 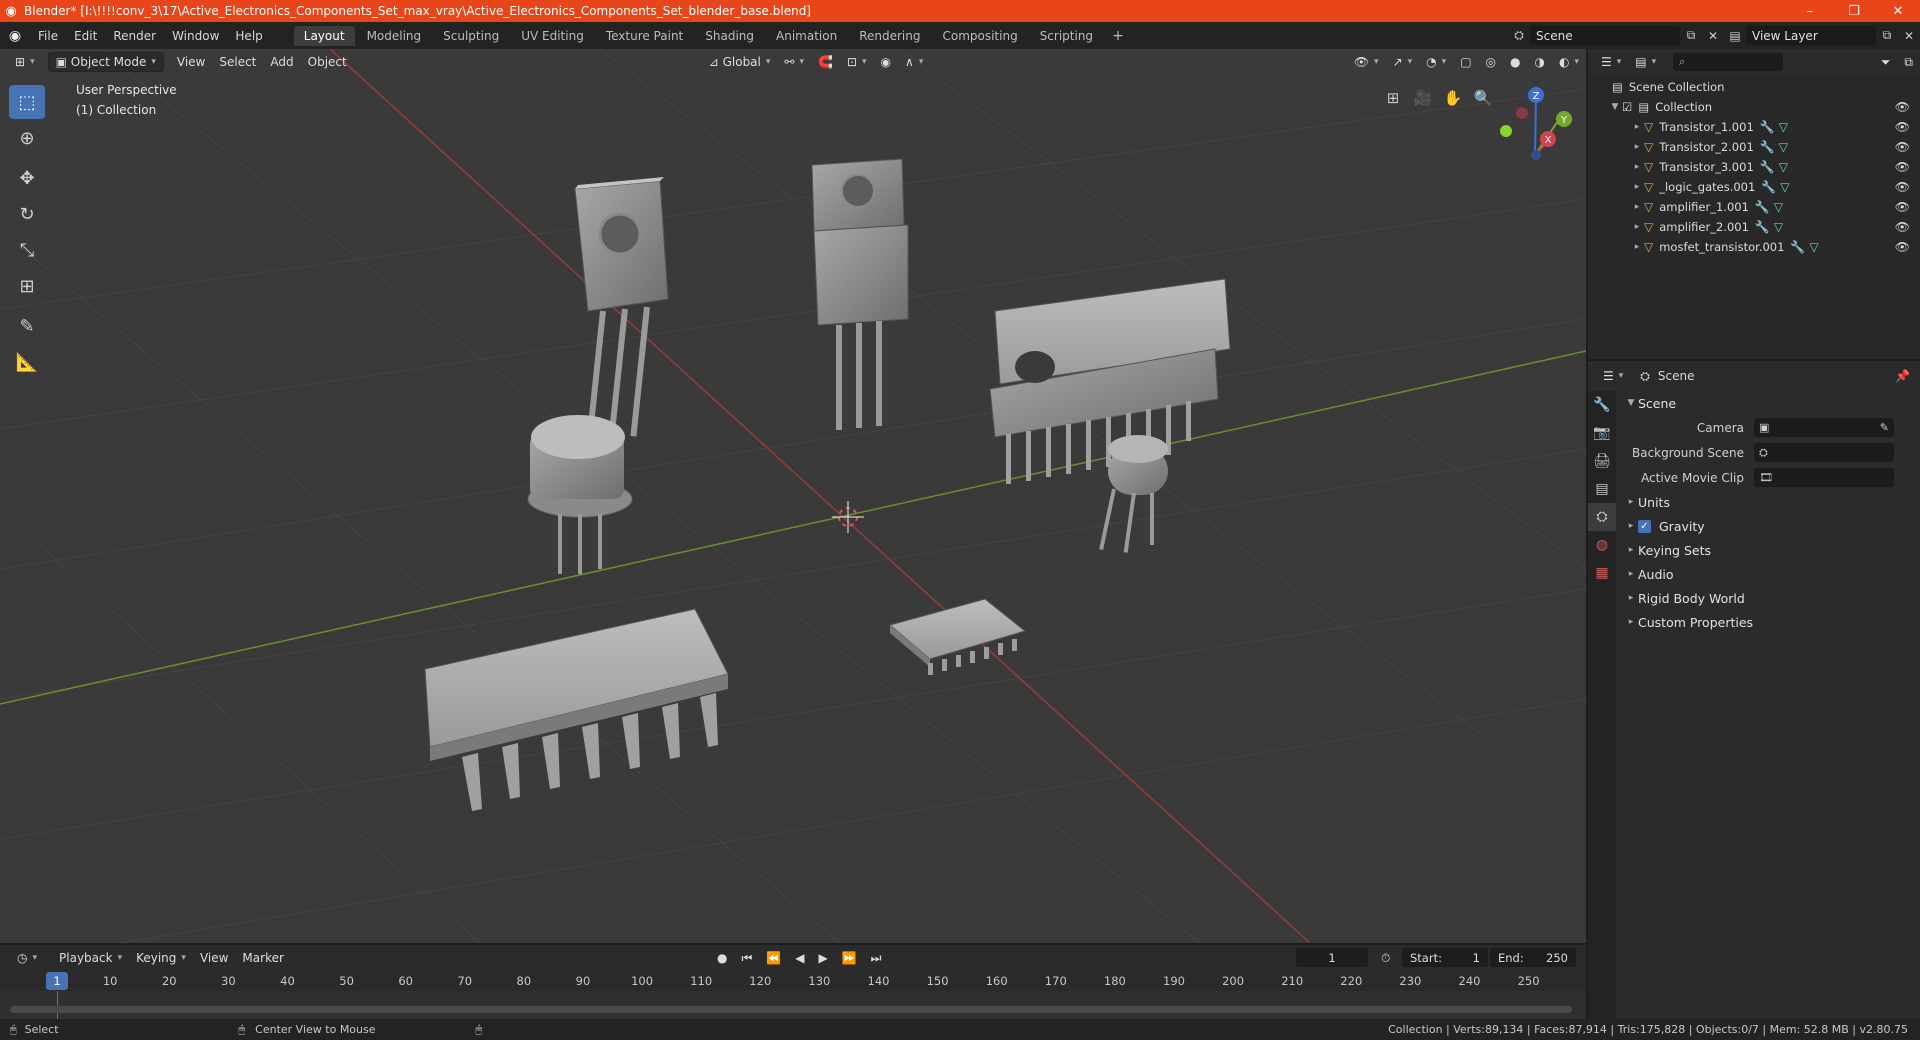 What do you see at coordinates (791, 1009) in the screenshot?
I see `timeline-scrollbar` at bounding box center [791, 1009].